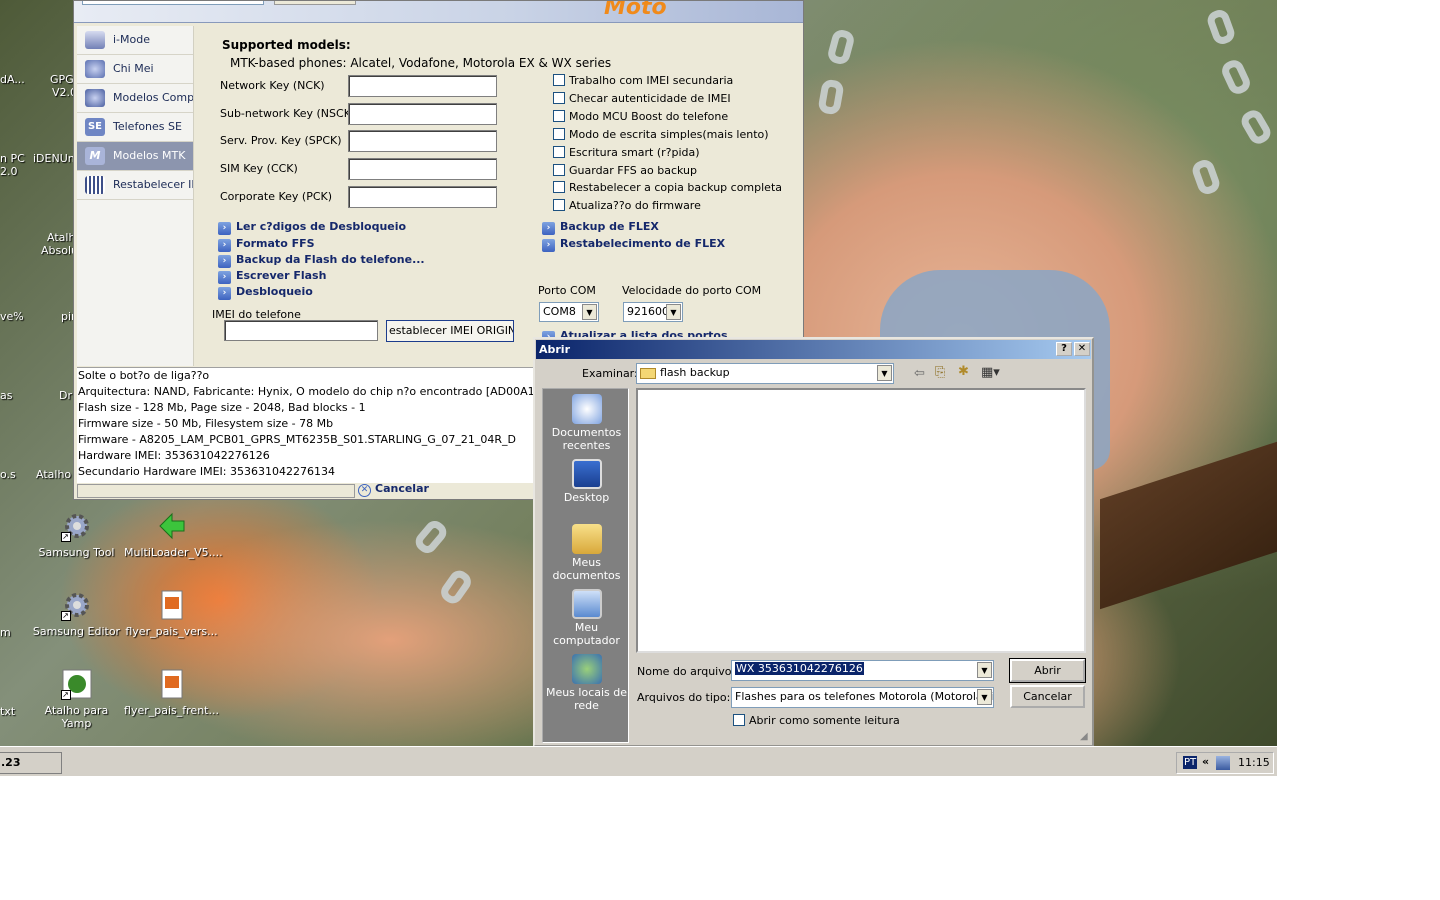 The image size is (1440, 900). I want to click on view-menu-icon: ▦▾, so click(990, 372).